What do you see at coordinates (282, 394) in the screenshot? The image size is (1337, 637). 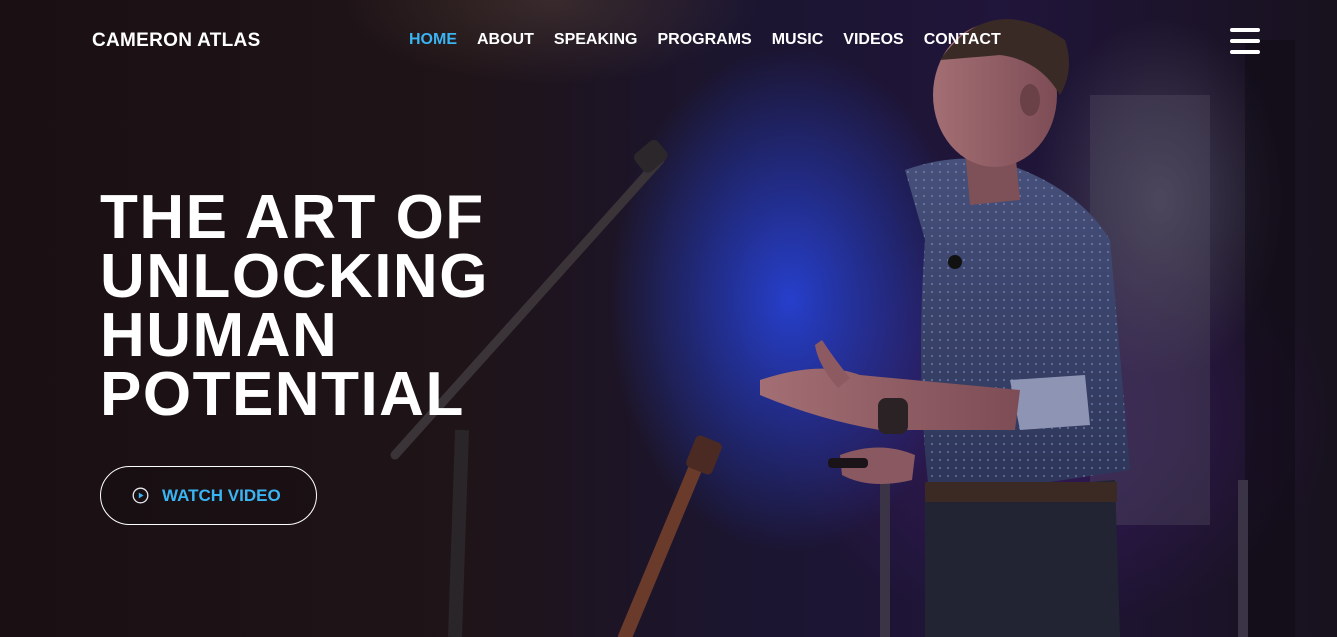 I see `headline-line: POTENTIAL` at bounding box center [282, 394].